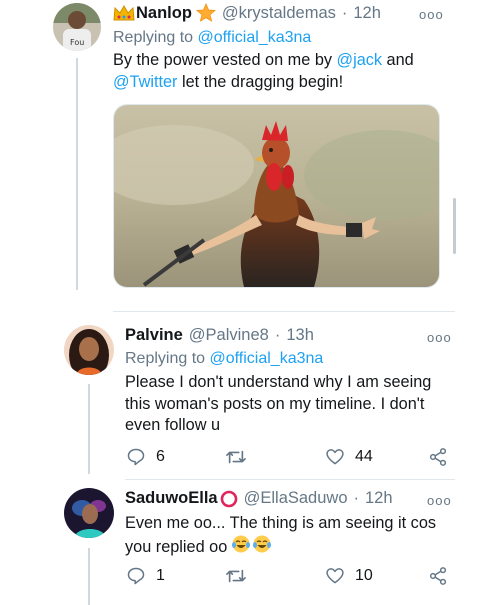 The image size is (493, 605). Describe the element at coordinates (164, 13) in the screenshot. I see `author-name: Nanlop` at that location.